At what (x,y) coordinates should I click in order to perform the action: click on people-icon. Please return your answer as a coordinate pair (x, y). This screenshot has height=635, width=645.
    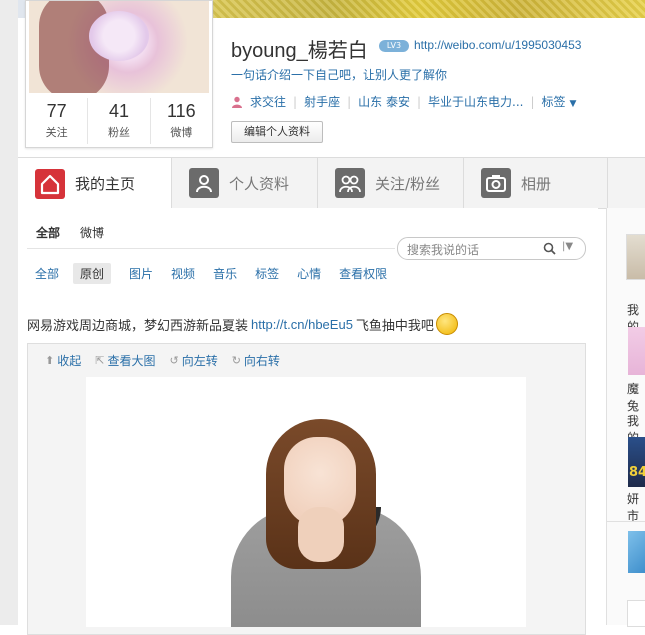
    Looking at the image, I should click on (350, 183).